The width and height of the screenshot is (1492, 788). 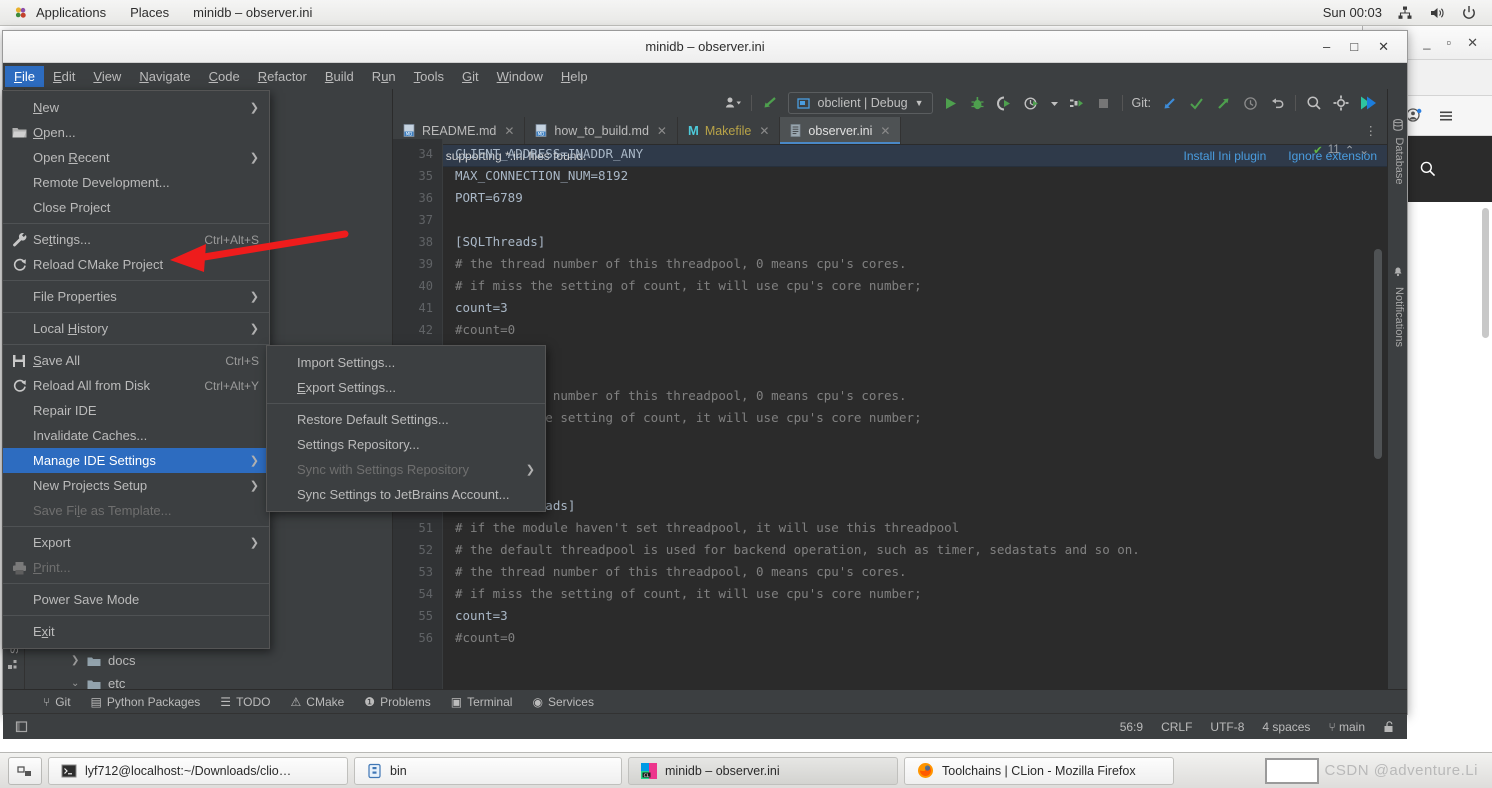 What do you see at coordinates (733, 103) in the screenshot?
I see `account-icon` at bounding box center [733, 103].